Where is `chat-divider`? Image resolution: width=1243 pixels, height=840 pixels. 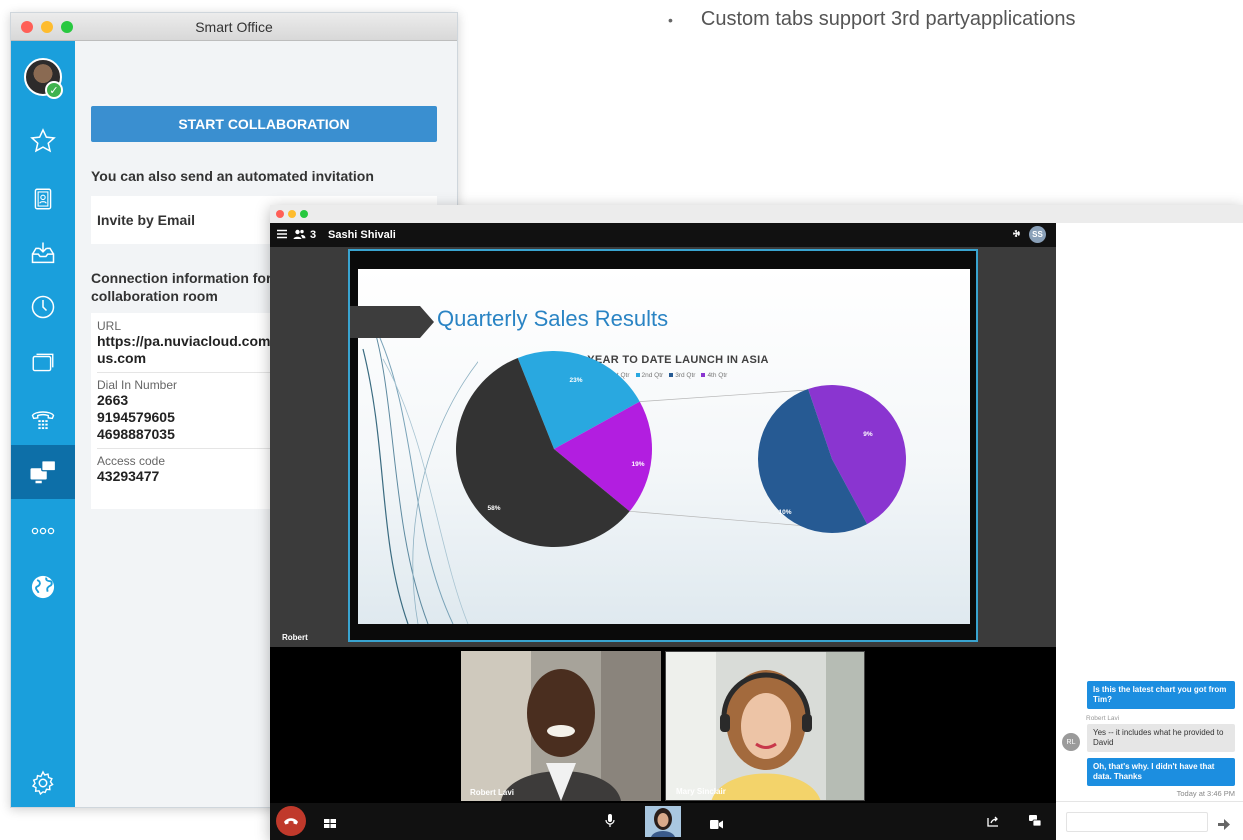
chat-divider is located at coordinates (1149, 801).